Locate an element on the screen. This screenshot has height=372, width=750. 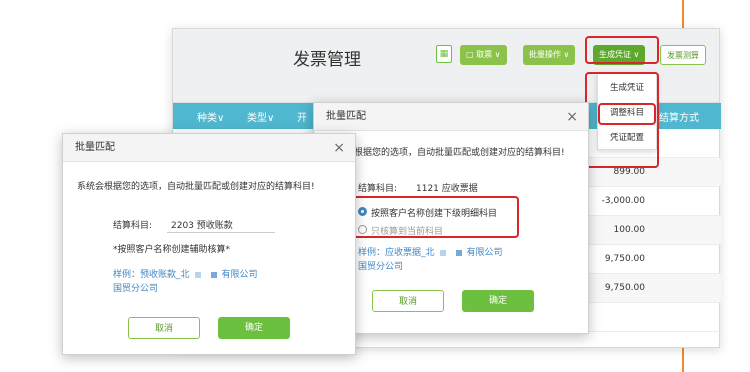
column-header-type: 类型∨ is located at coordinates (260, 116).